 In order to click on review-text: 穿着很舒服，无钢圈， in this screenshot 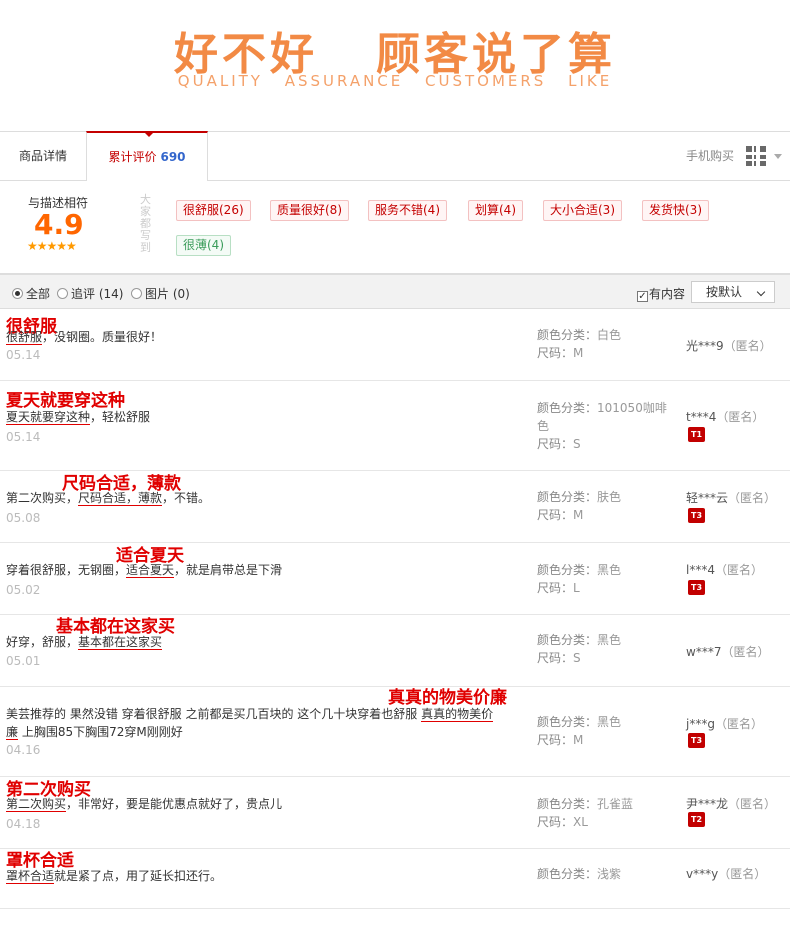, I will do `click(66, 570)`.